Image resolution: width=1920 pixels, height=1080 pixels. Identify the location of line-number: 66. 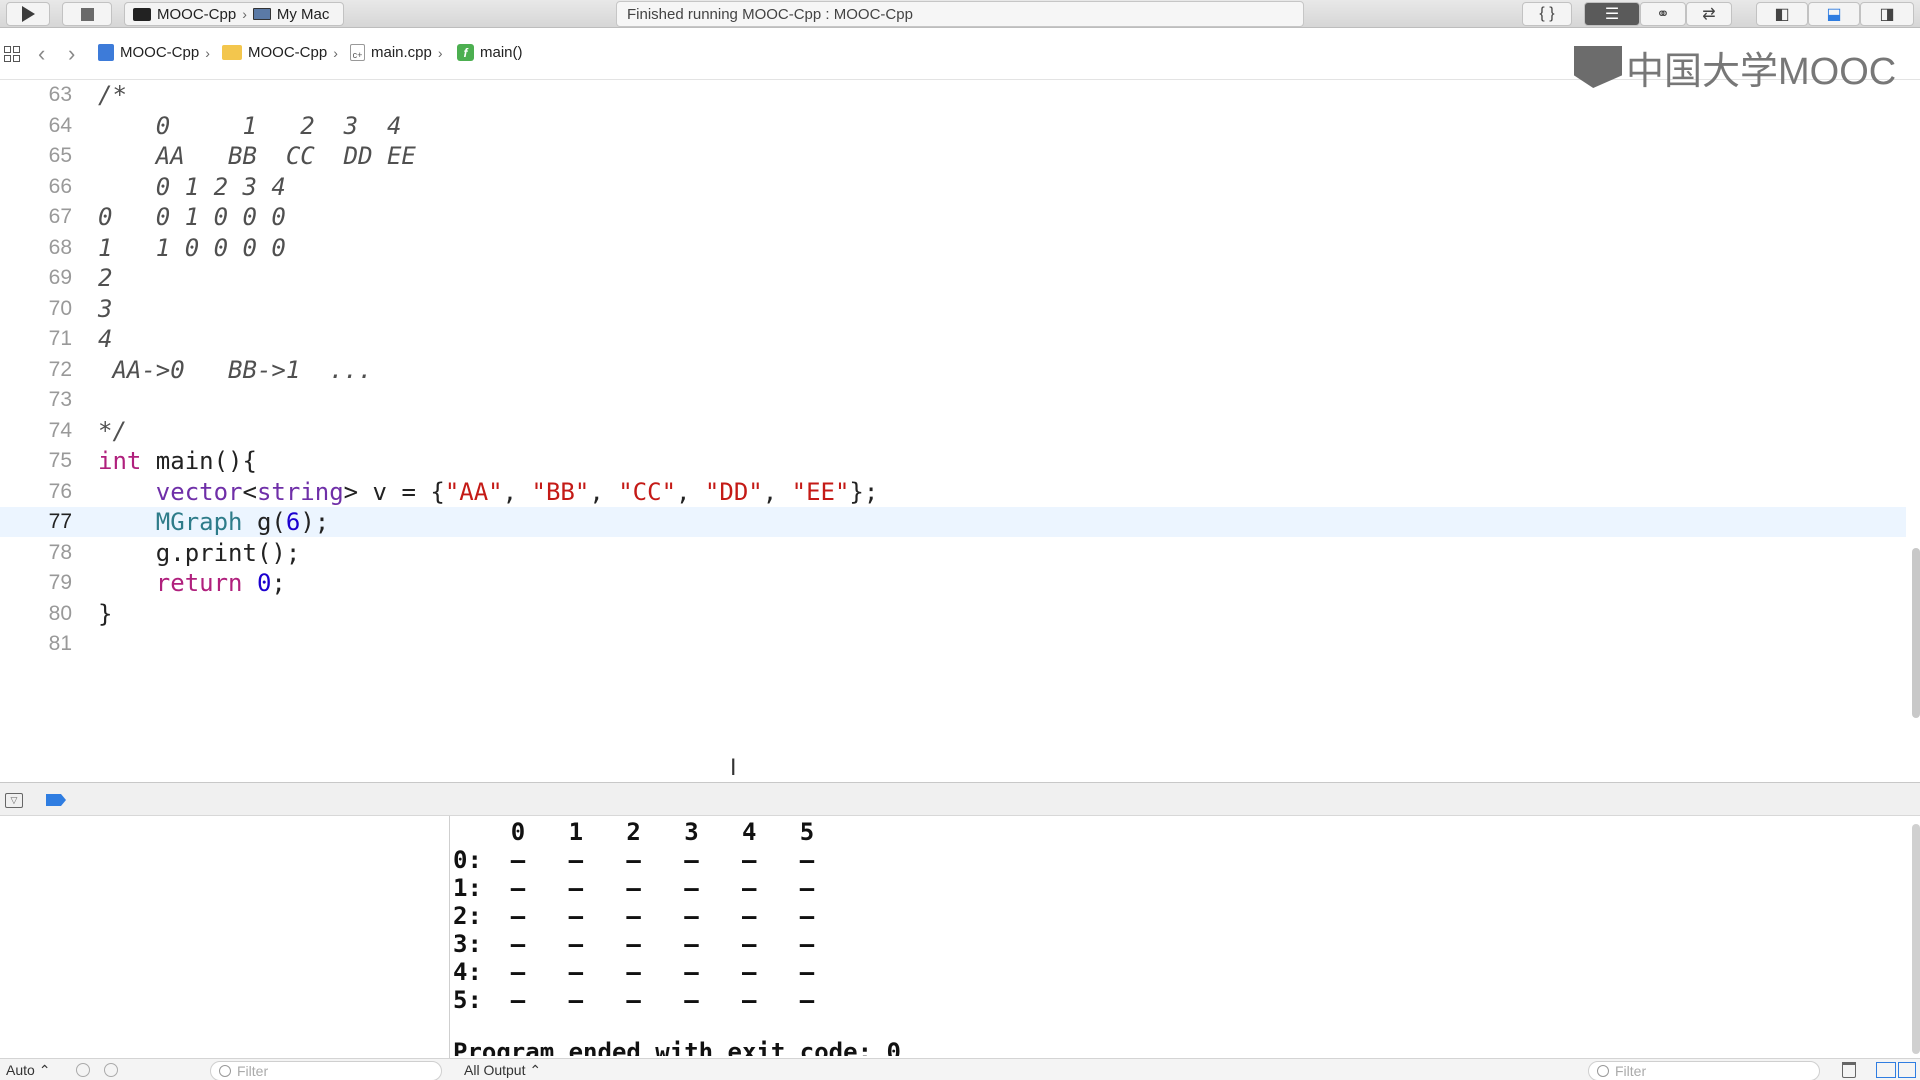
(60, 186).